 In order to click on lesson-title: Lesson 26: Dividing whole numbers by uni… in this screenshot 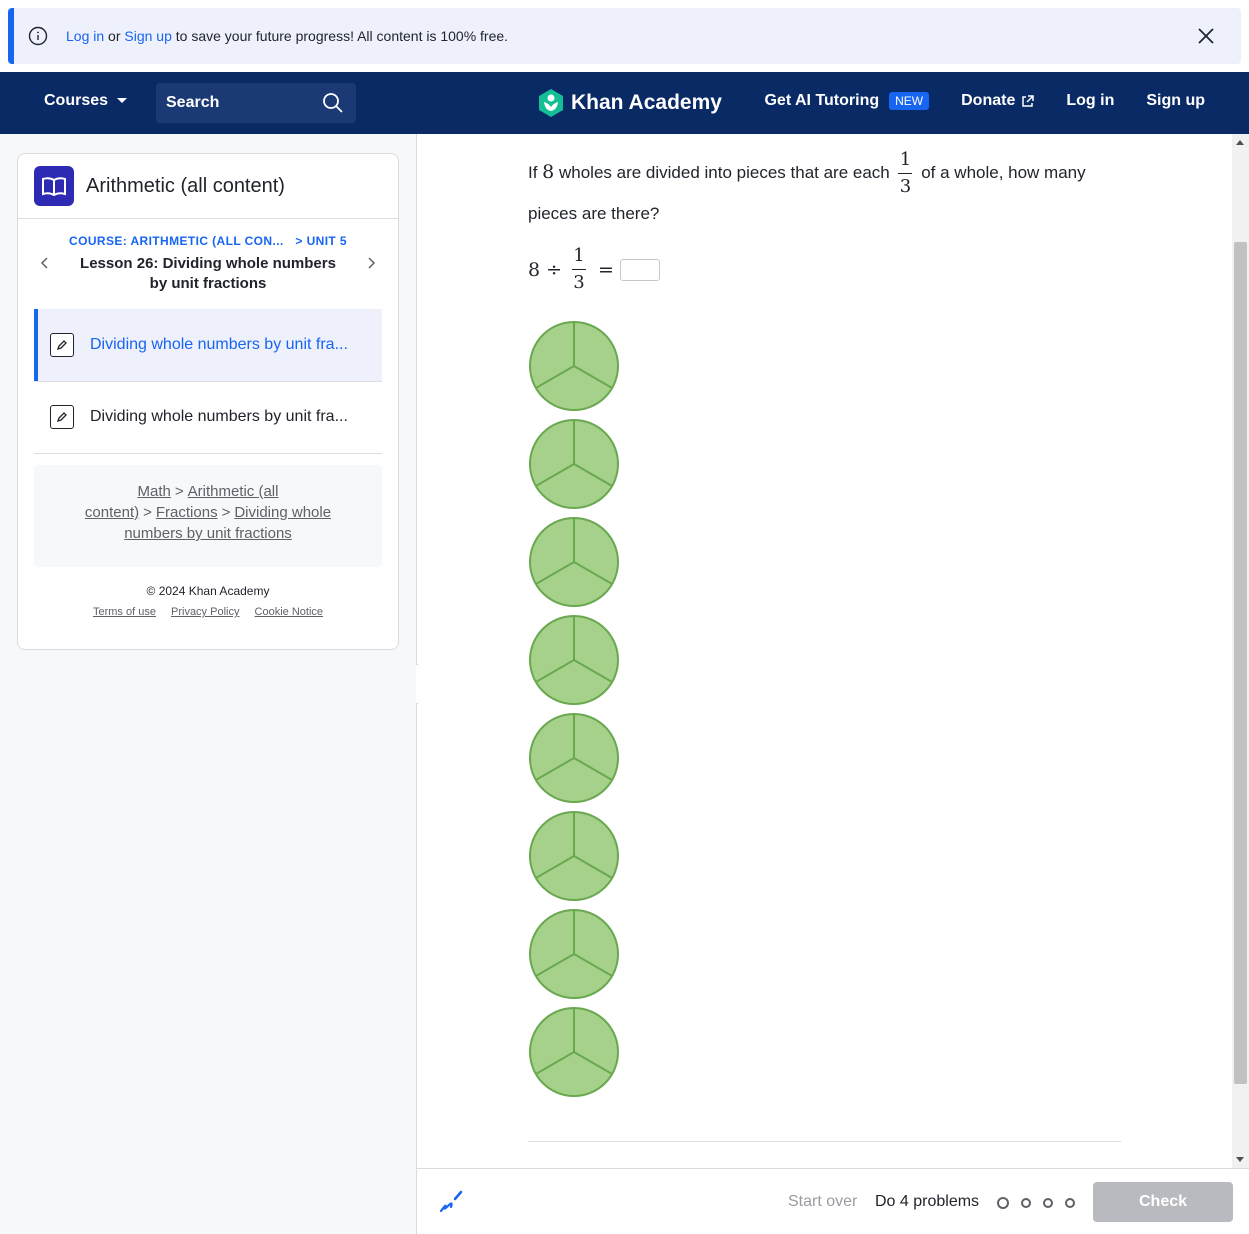, I will do `click(208, 273)`.